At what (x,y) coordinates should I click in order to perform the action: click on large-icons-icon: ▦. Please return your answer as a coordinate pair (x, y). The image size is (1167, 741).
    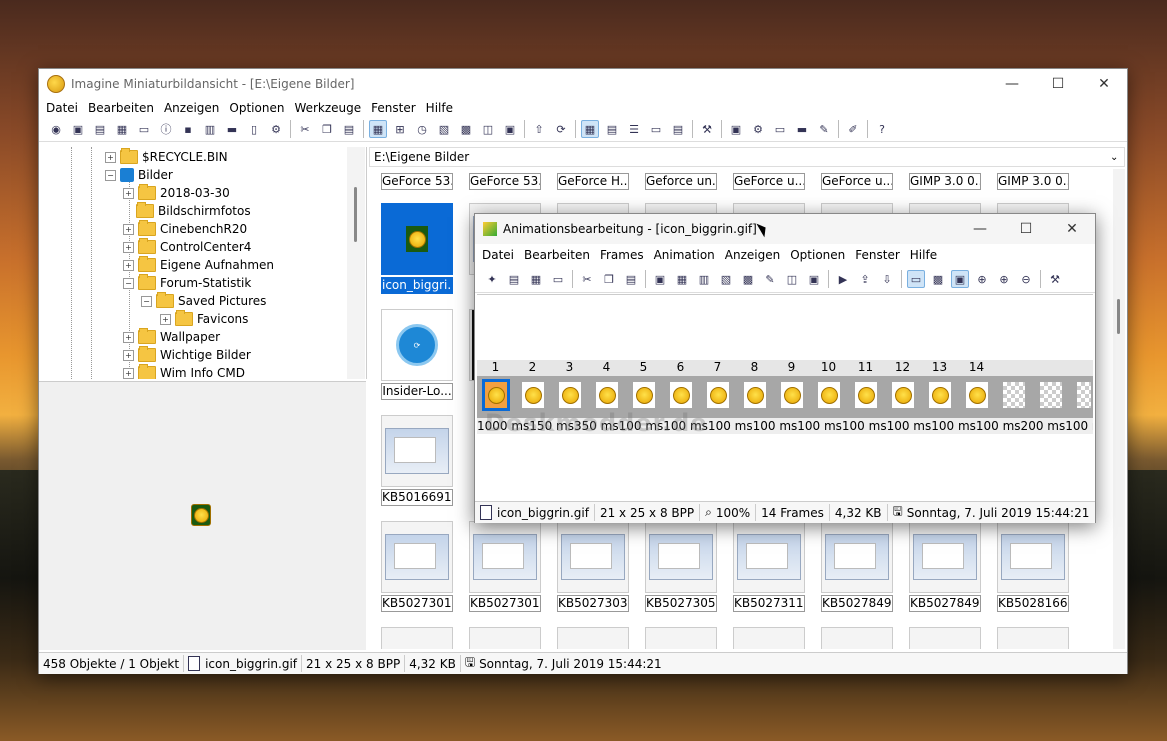
    Looking at the image, I should click on (590, 129).